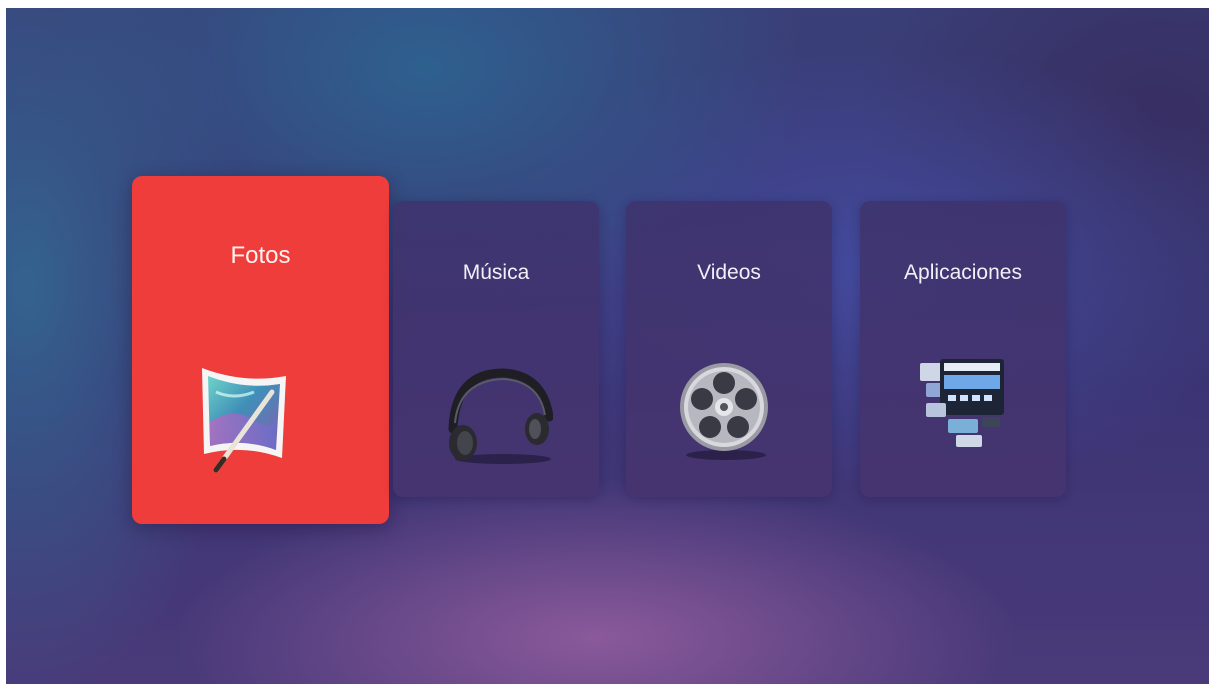 The height and width of the screenshot is (687, 1216). Describe the element at coordinates (260, 350) in the screenshot. I see `tile-fotos: Fotos` at that location.